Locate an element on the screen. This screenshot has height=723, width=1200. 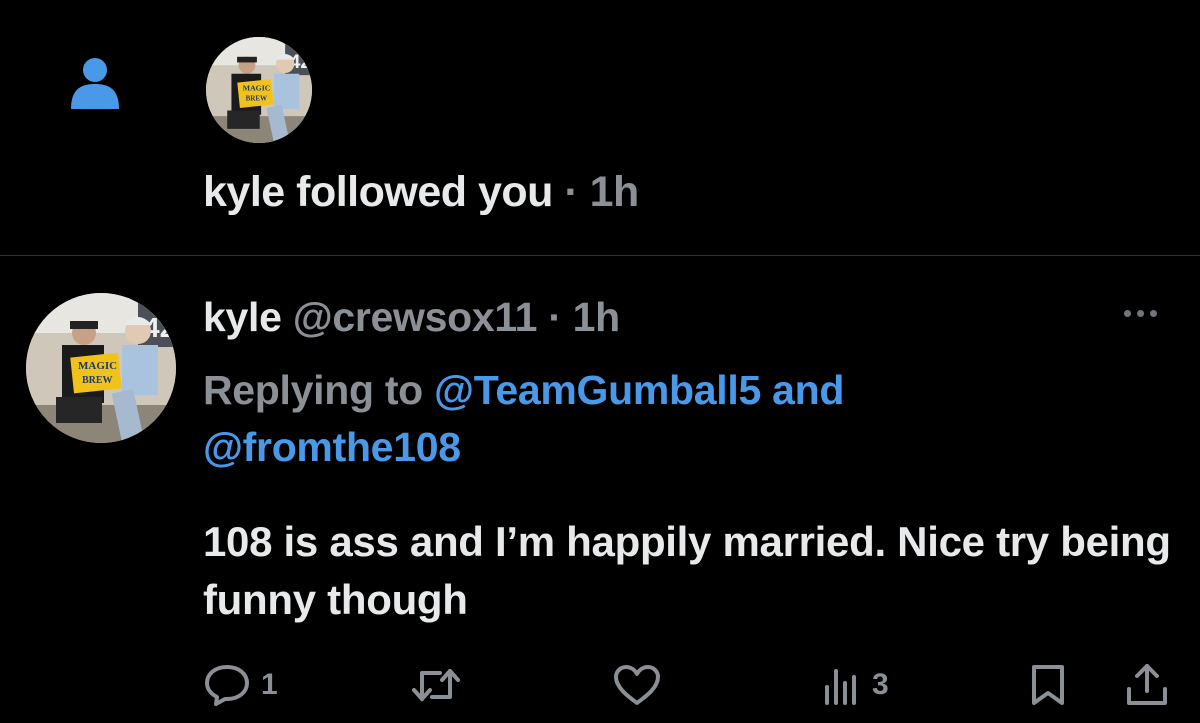
tweet-header: kyle @crewsox11 · 1h is located at coordinates (411, 317).